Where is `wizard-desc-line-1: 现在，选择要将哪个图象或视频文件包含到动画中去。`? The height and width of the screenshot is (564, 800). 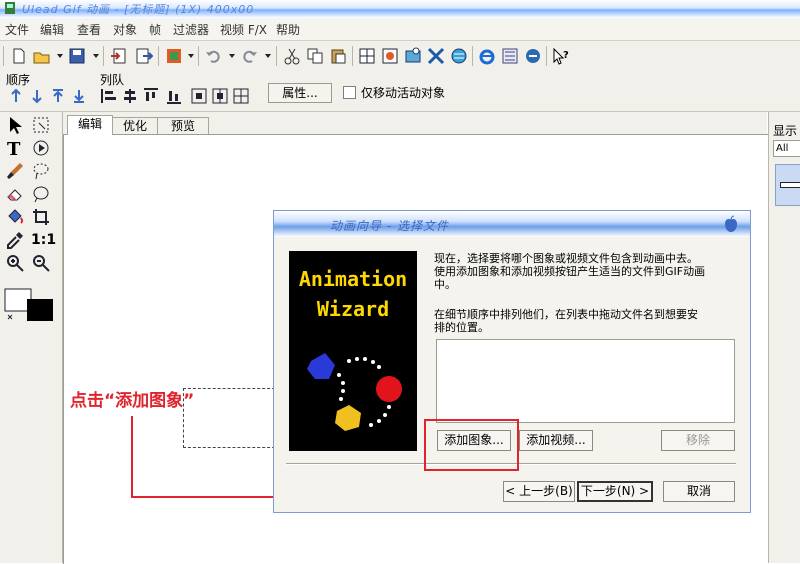 wizard-desc-line-1: 现在，选择要将哪个图象或视频文件包含到动画中去。 is located at coordinates (566, 258).